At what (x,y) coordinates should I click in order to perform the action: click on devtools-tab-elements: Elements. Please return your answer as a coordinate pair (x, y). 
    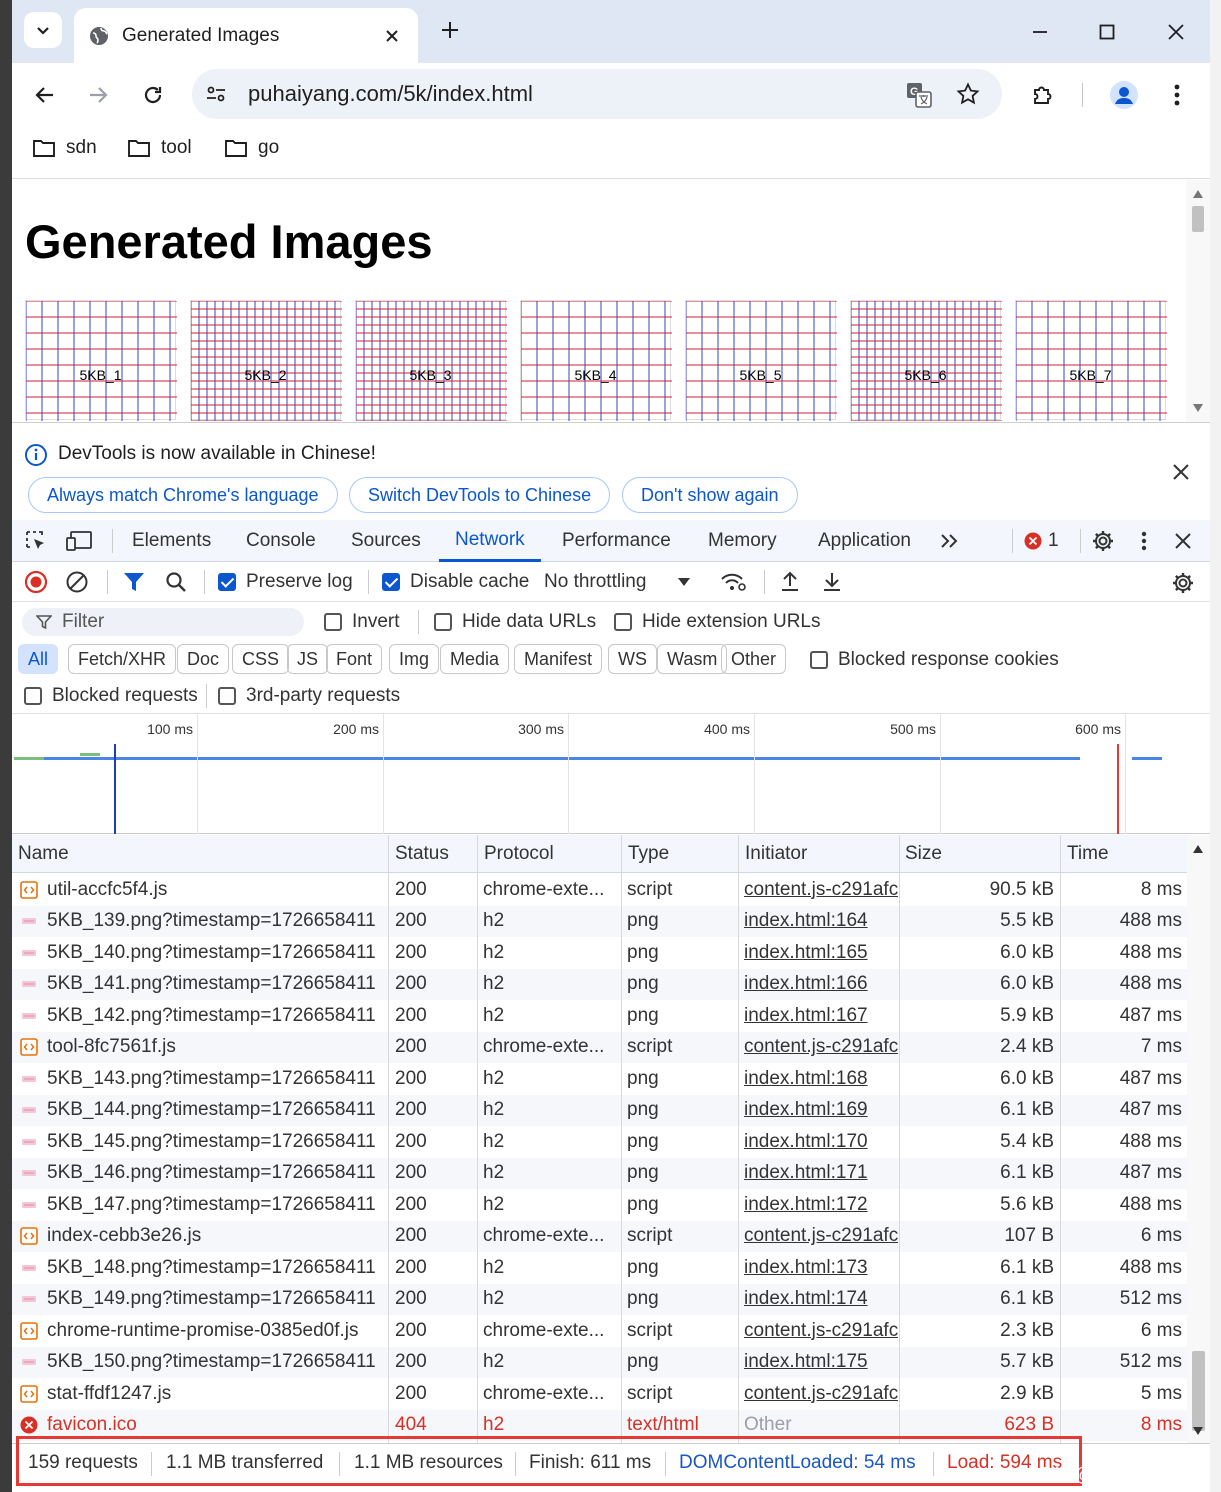
    Looking at the image, I should click on (171, 541).